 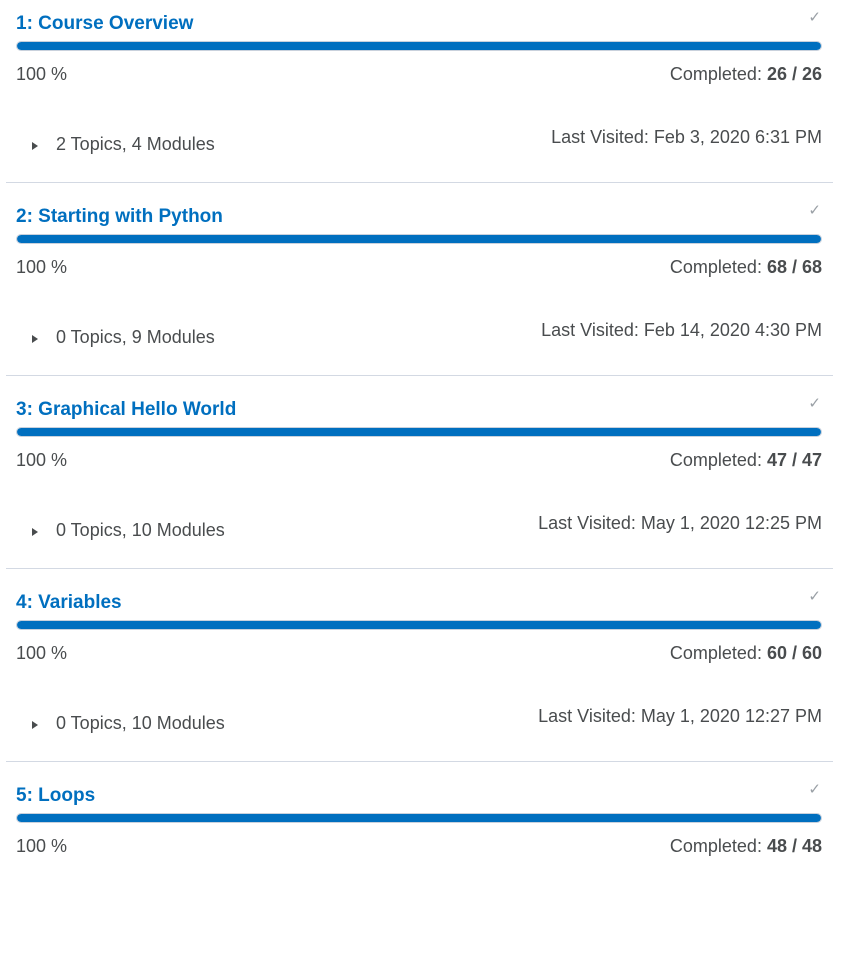 What do you see at coordinates (794, 74) in the screenshot?
I see `completed-value: 26 / 26` at bounding box center [794, 74].